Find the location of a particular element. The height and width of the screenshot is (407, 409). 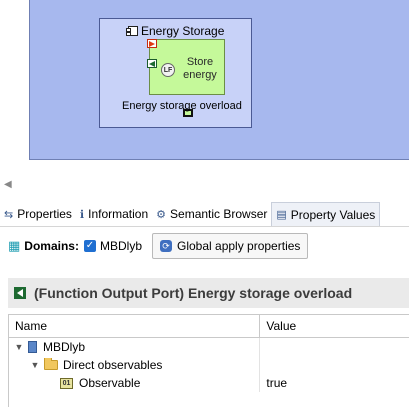

column-header-name: Name is located at coordinates (134, 326).